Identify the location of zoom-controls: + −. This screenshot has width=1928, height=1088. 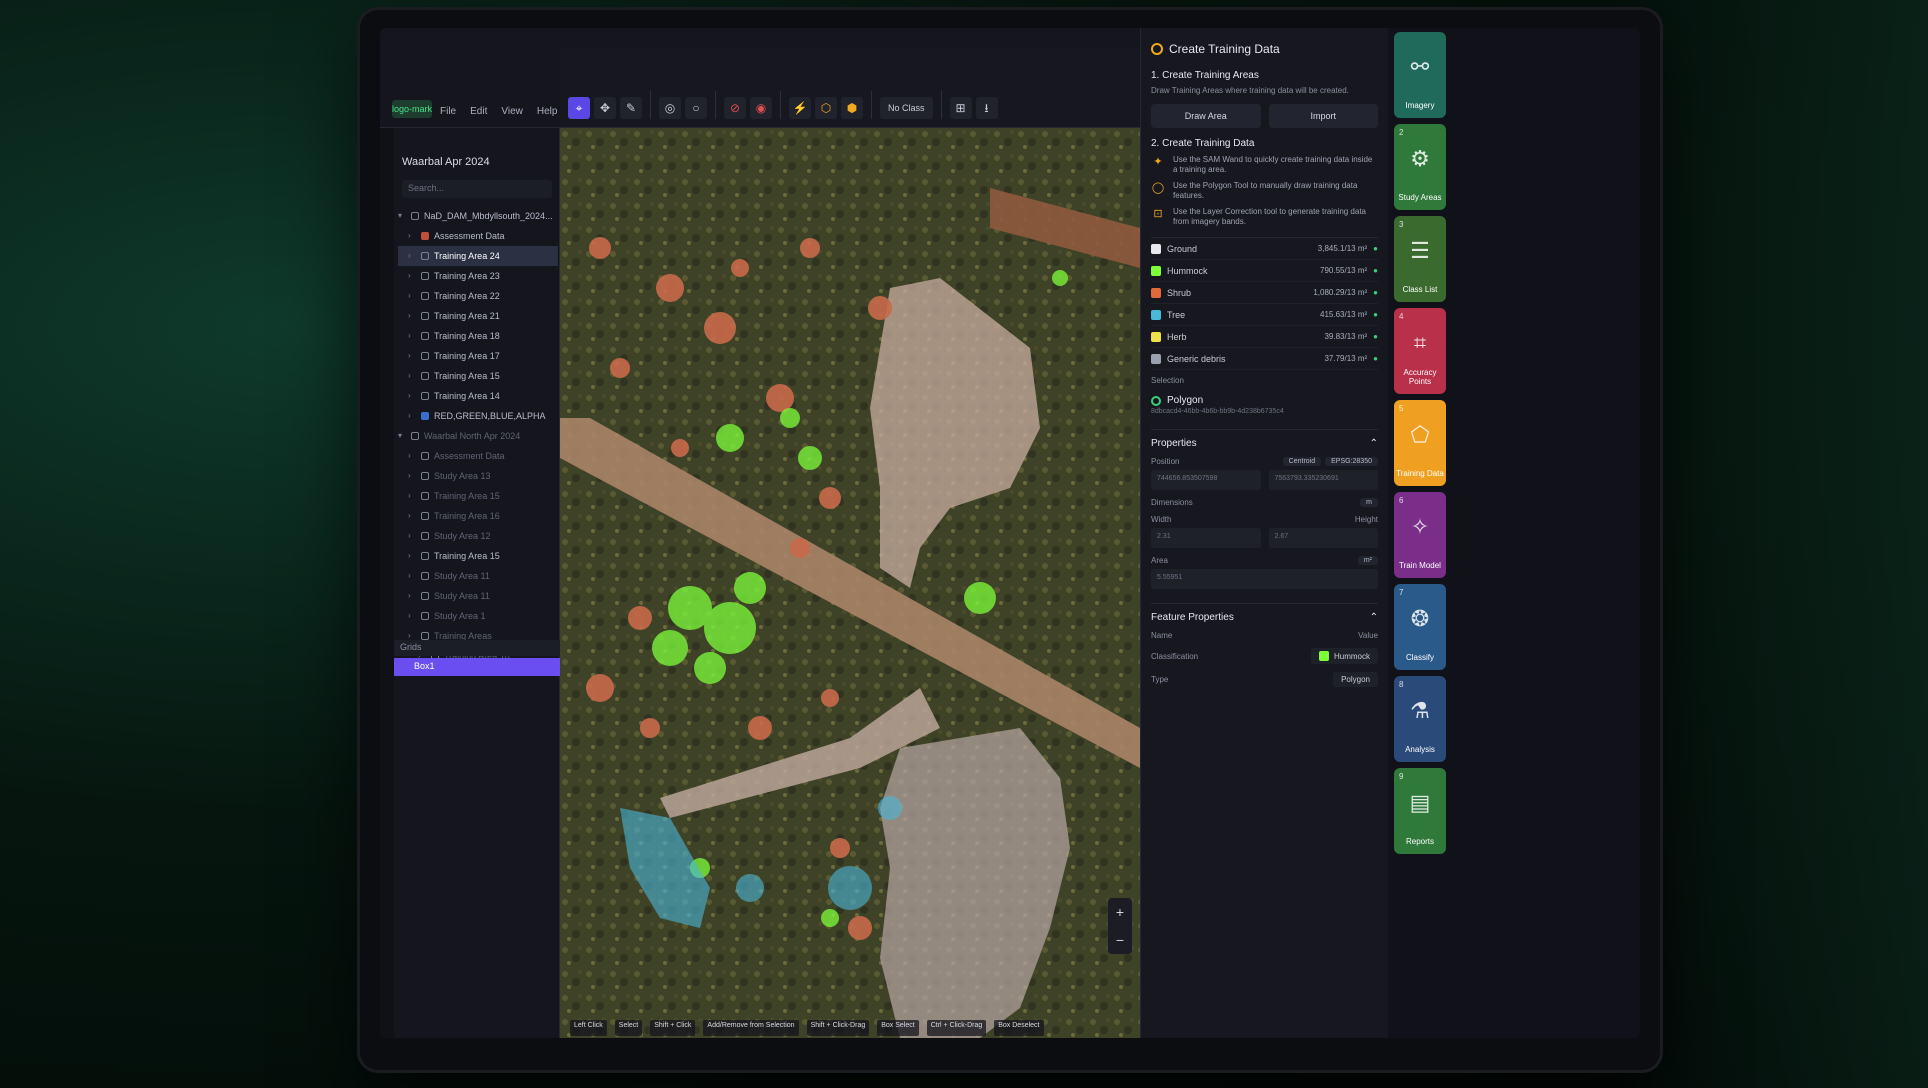
(1120, 926).